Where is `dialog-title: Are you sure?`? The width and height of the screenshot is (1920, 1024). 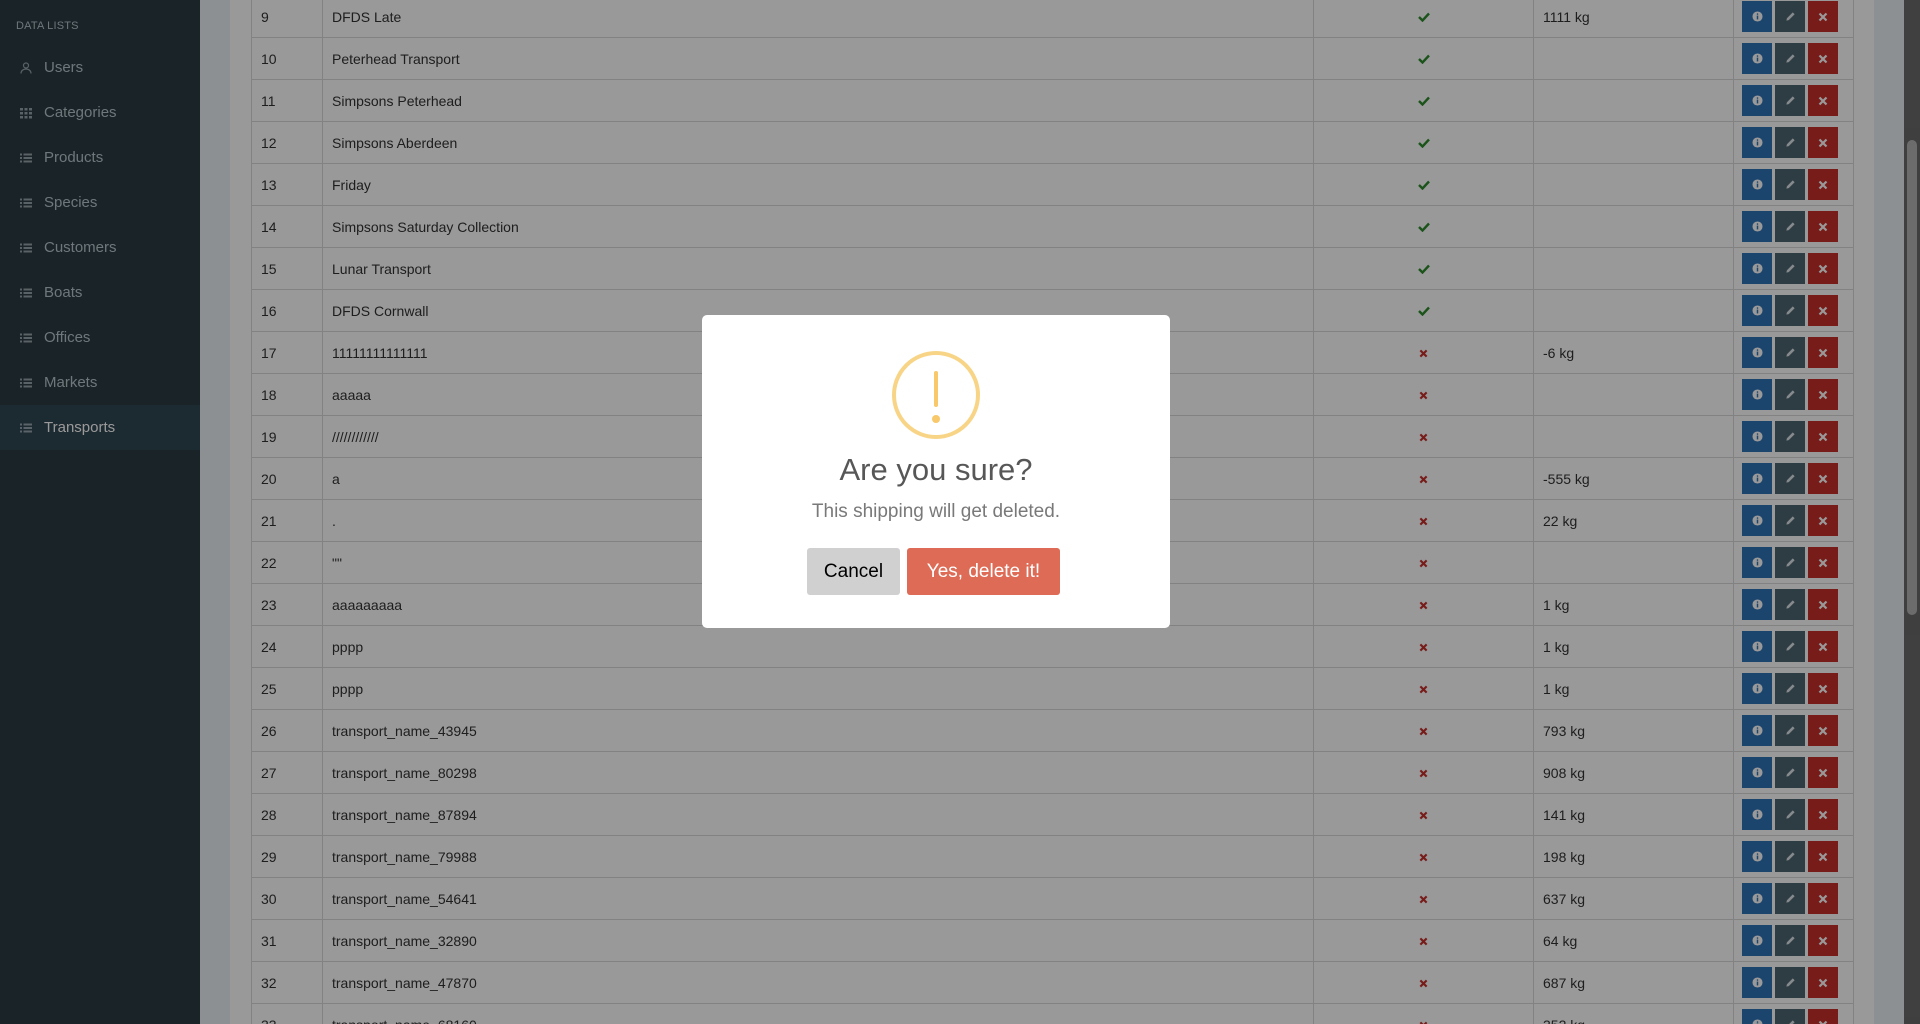 dialog-title: Are you sure? is located at coordinates (936, 469).